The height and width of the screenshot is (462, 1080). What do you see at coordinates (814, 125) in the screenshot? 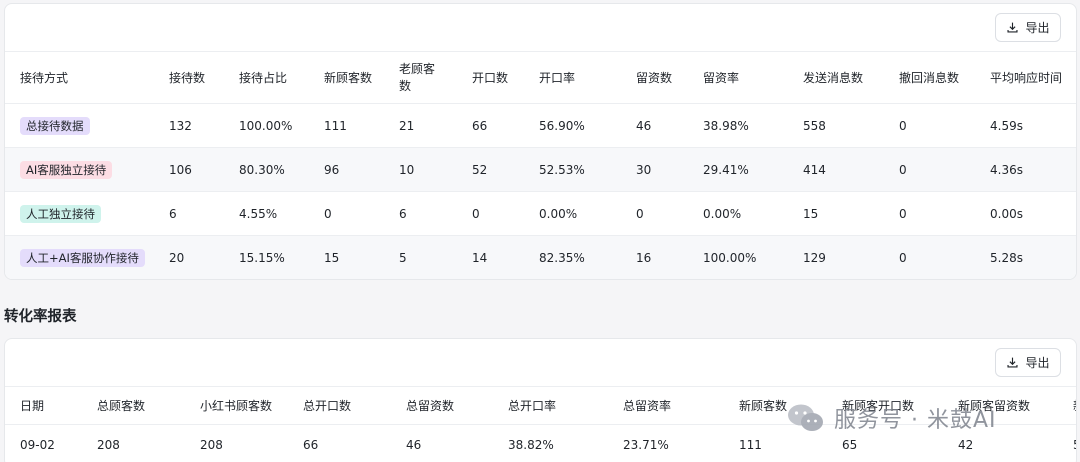
I see `table-cell: 558` at bounding box center [814, 125].